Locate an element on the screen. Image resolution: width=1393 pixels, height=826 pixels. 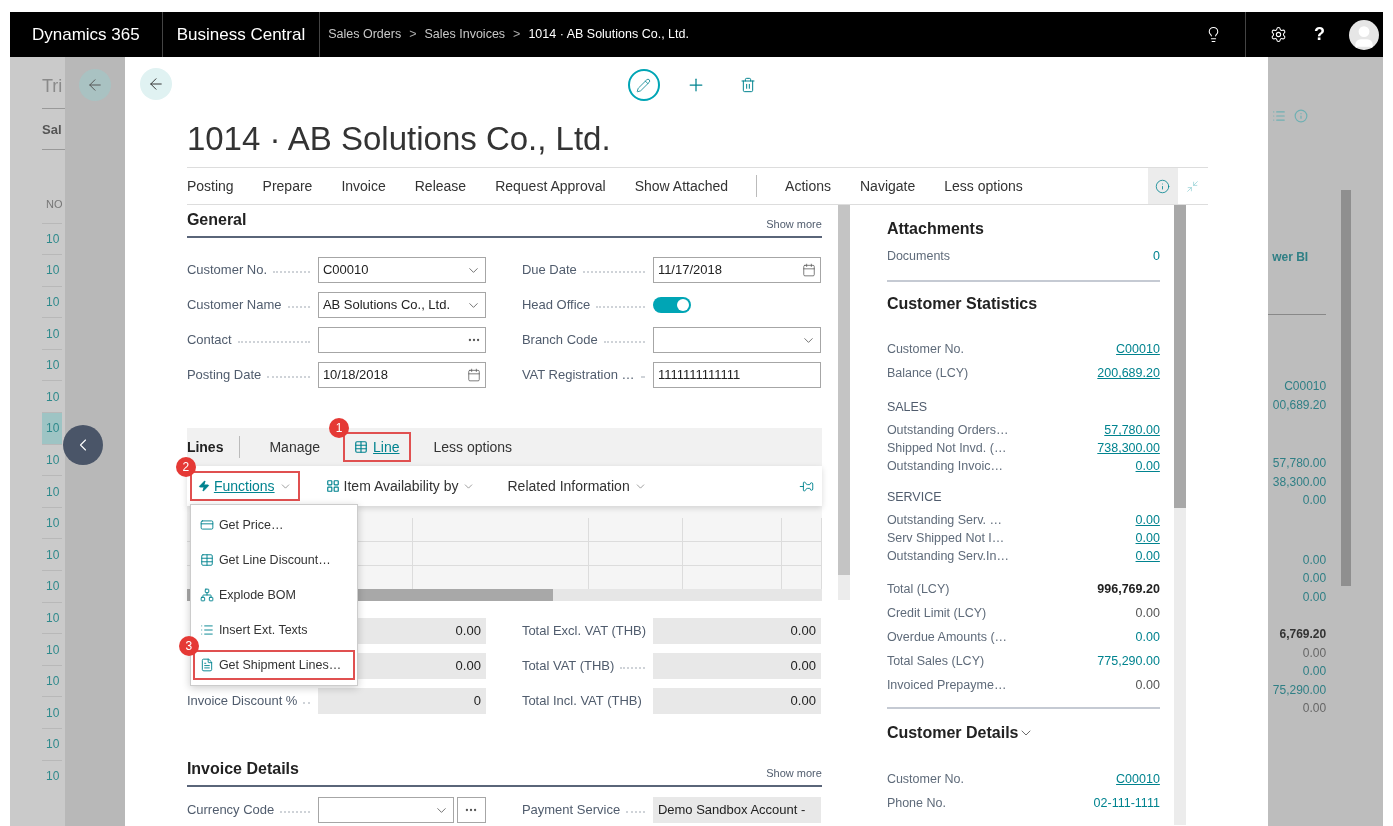
toolbar-menu: Related Information is located at coordinates (577, 486).